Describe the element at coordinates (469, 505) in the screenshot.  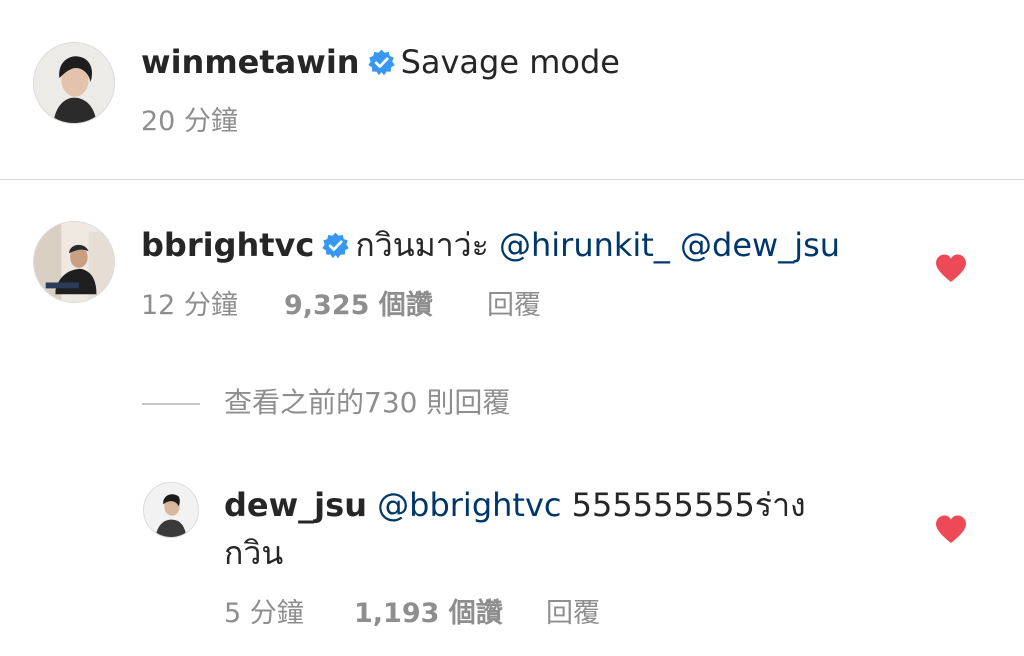
I see `mention-link: @bbrightvc` at that location.